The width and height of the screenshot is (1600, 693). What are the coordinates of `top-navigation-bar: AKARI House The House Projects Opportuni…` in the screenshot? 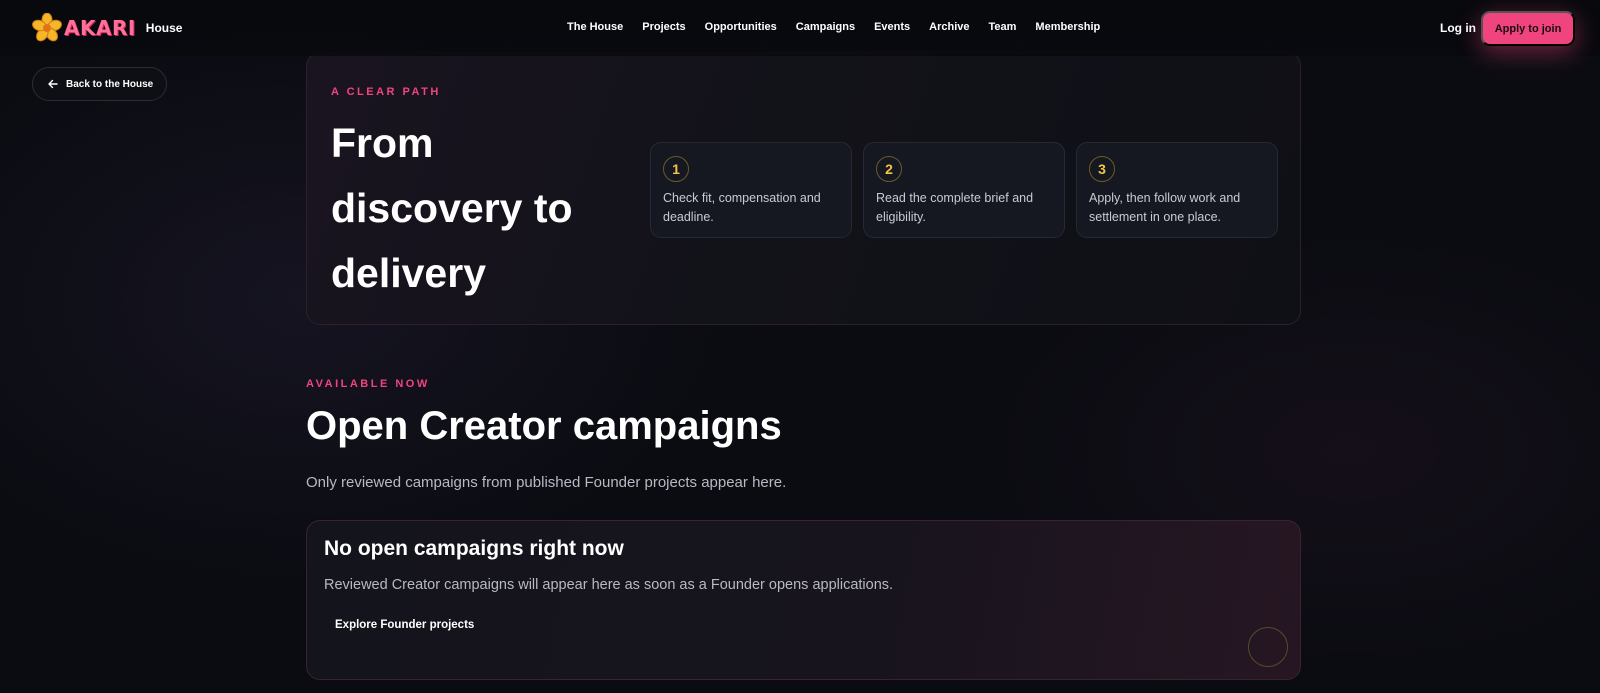 It's located at (800, 28).